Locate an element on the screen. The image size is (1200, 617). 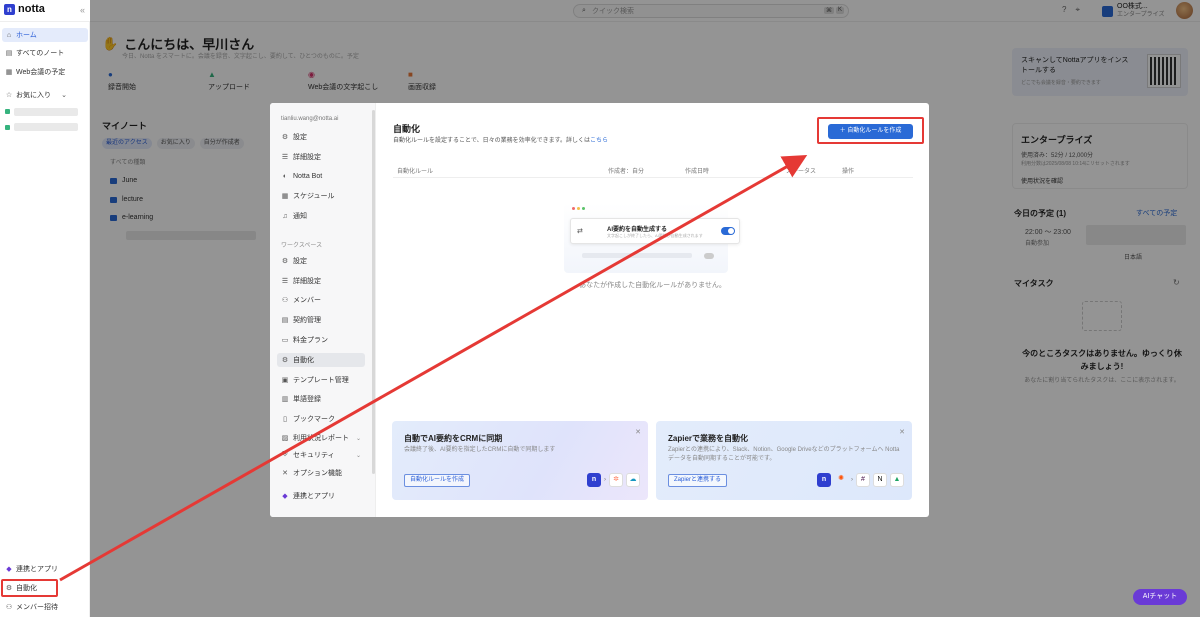
nav-templates: ▣ テンプレート管理 is located at coordinates (321, 380).